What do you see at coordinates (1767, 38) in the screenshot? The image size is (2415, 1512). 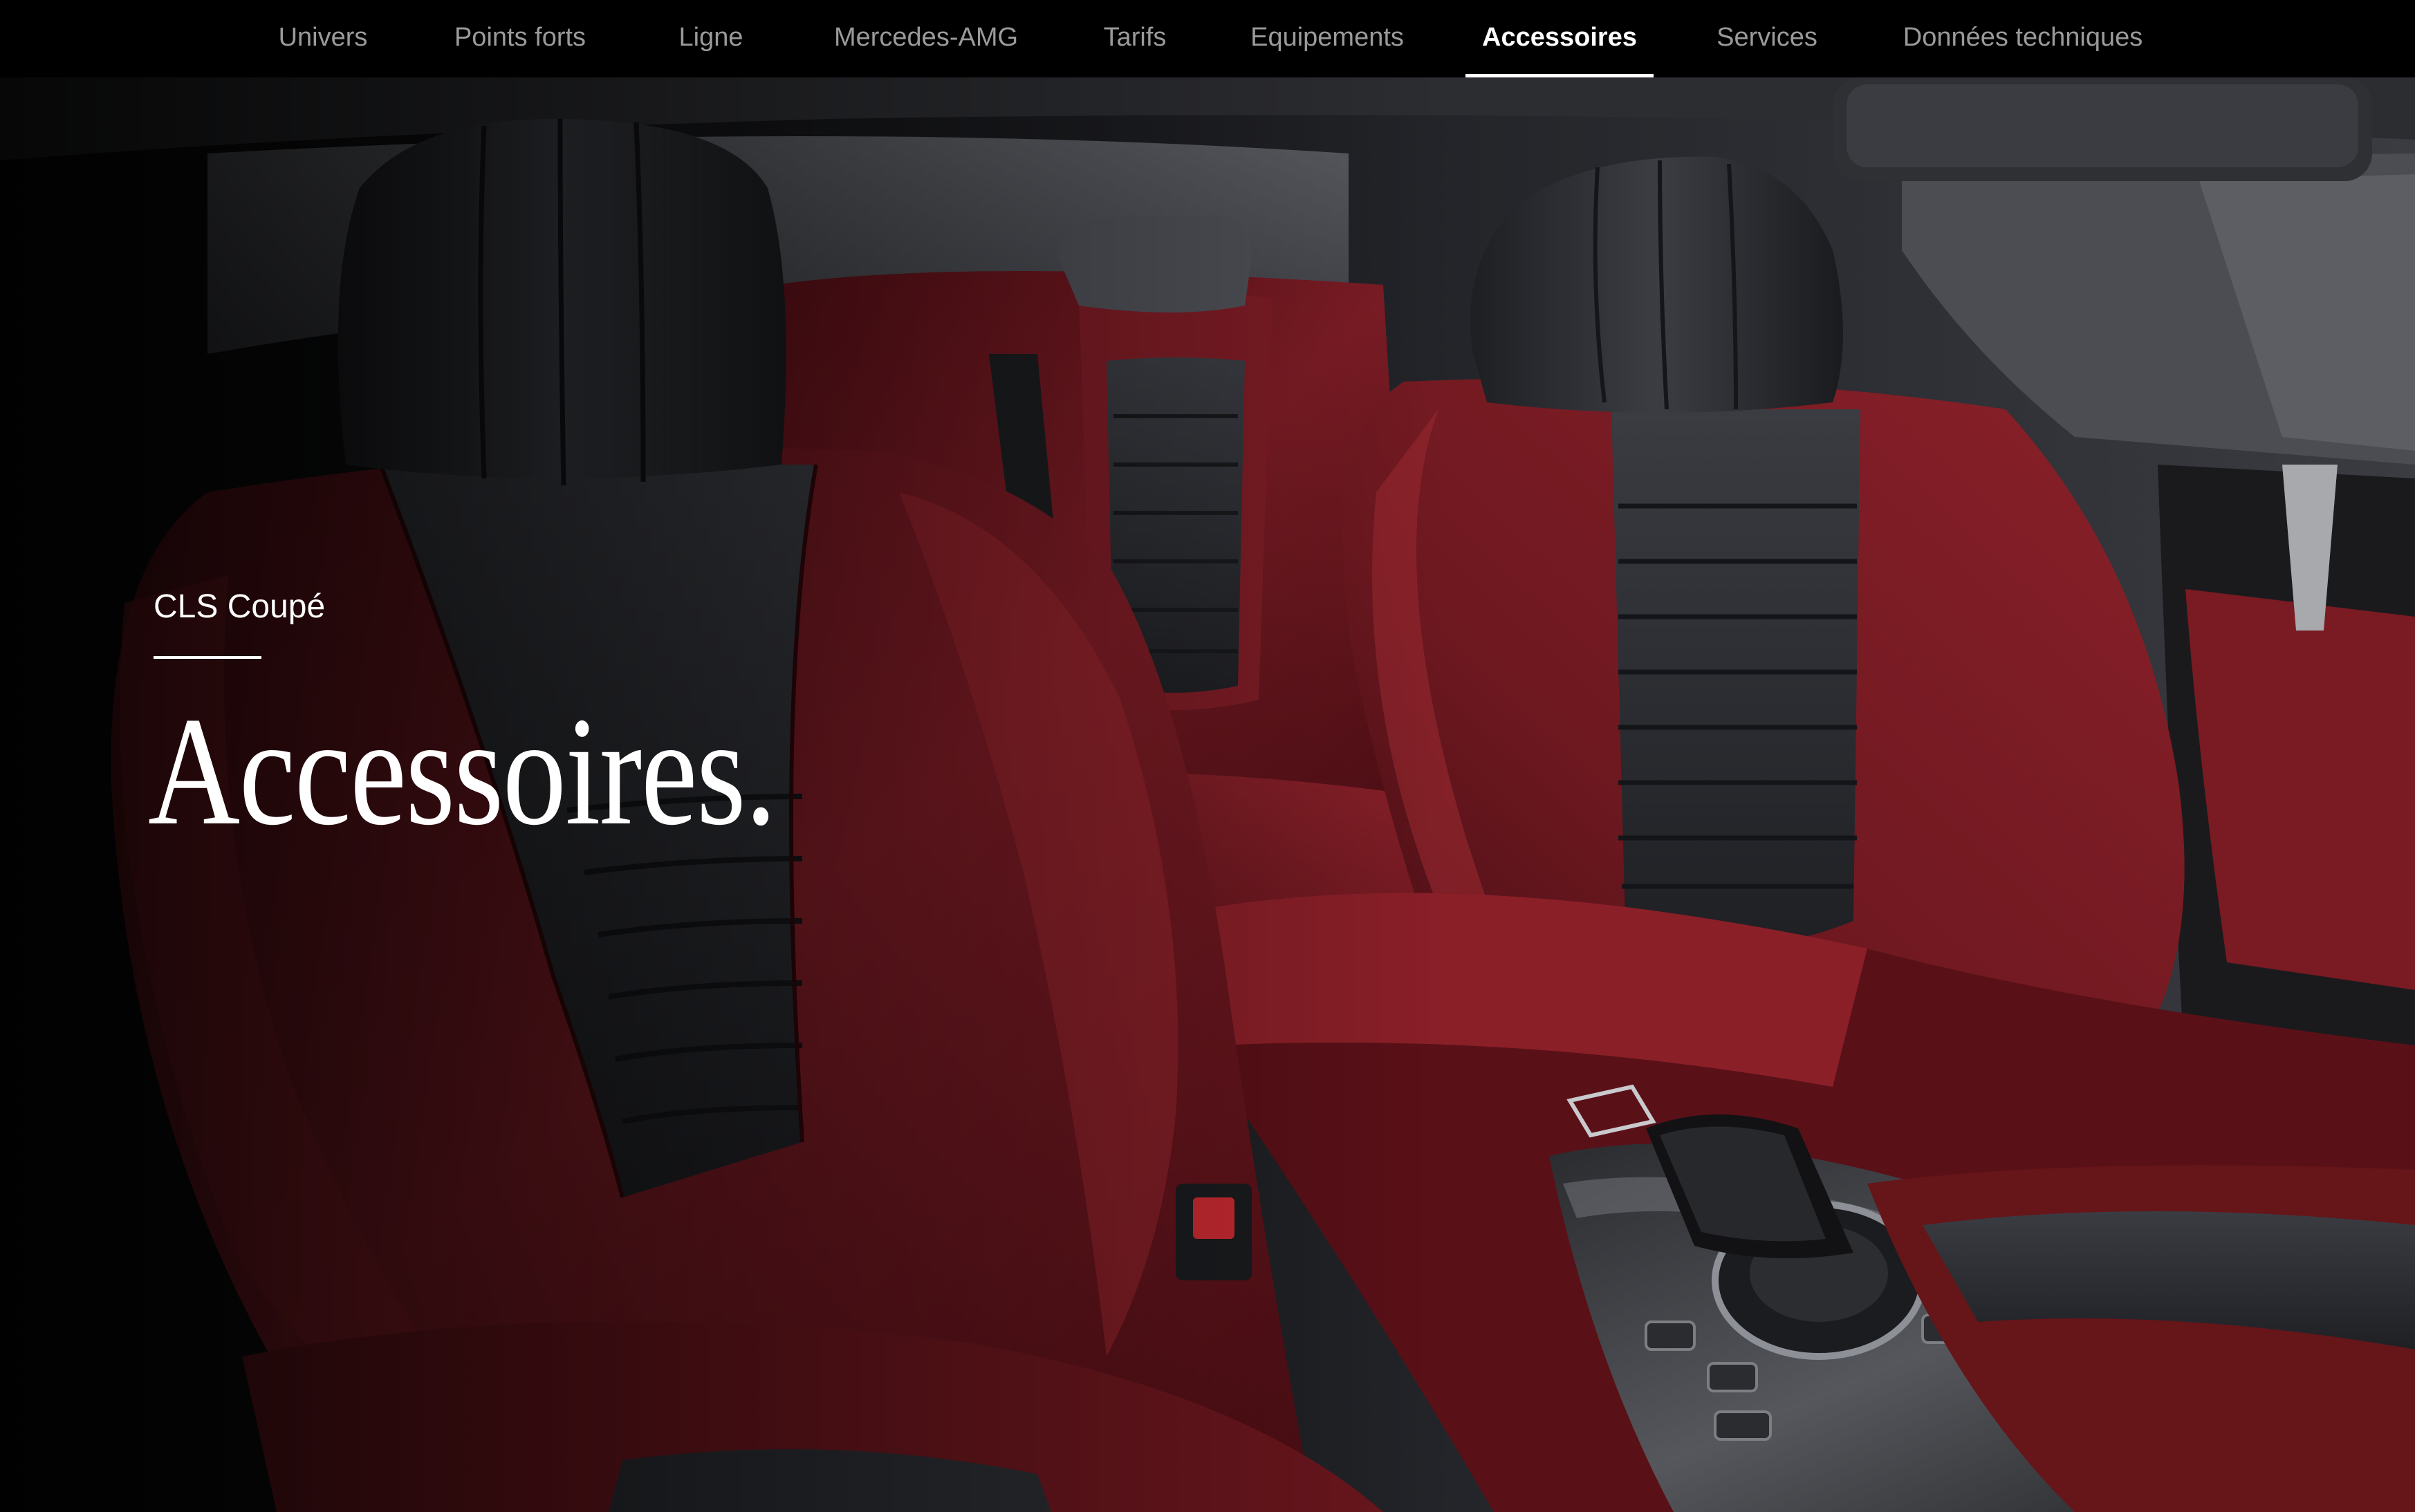 I see `nav-item-services: Services` at bounding box center [1767, 38].